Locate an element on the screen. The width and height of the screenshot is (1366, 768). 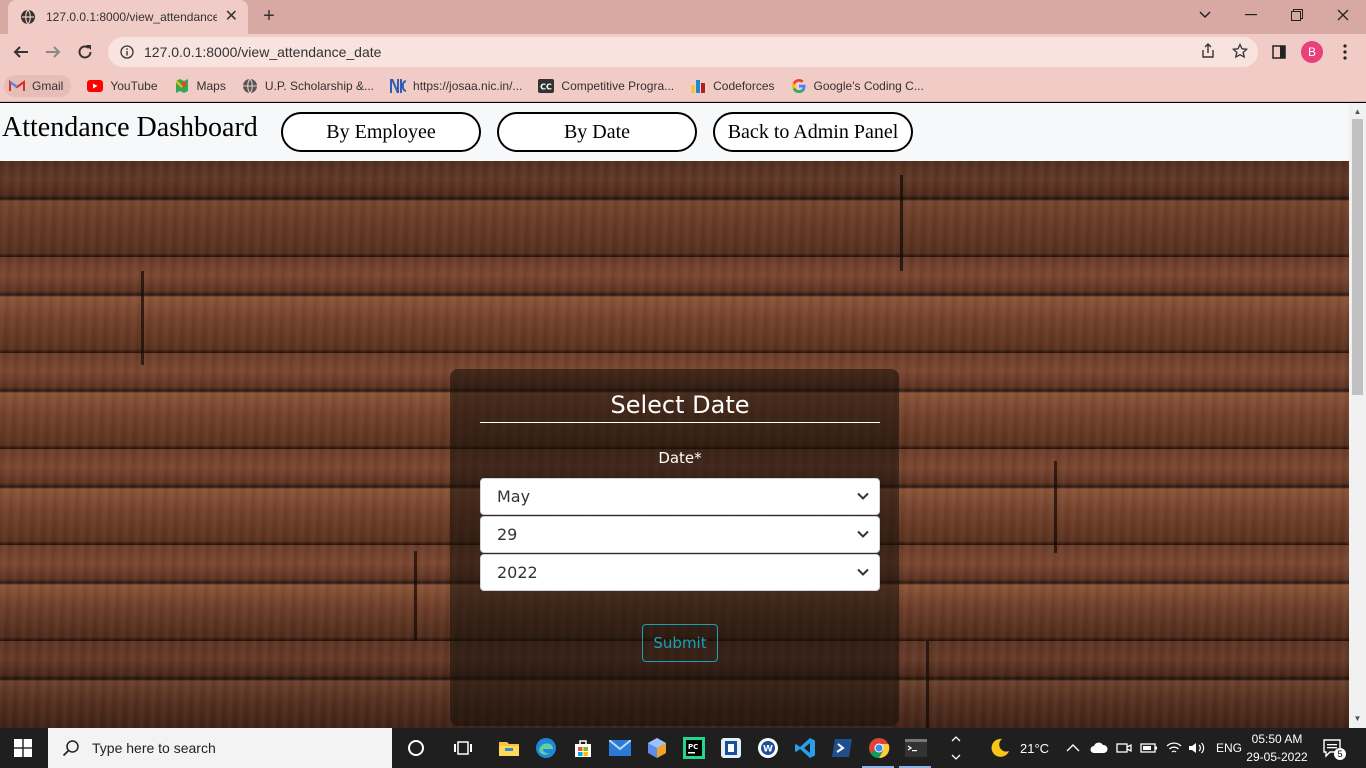
address-bar: 127.0.0.1:8000/view_attendance_date is located at coordinates (683, 52).